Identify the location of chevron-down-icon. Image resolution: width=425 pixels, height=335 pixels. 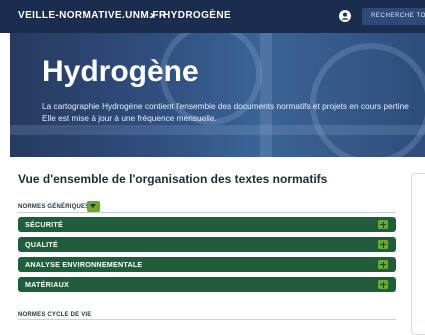
(93, 206).